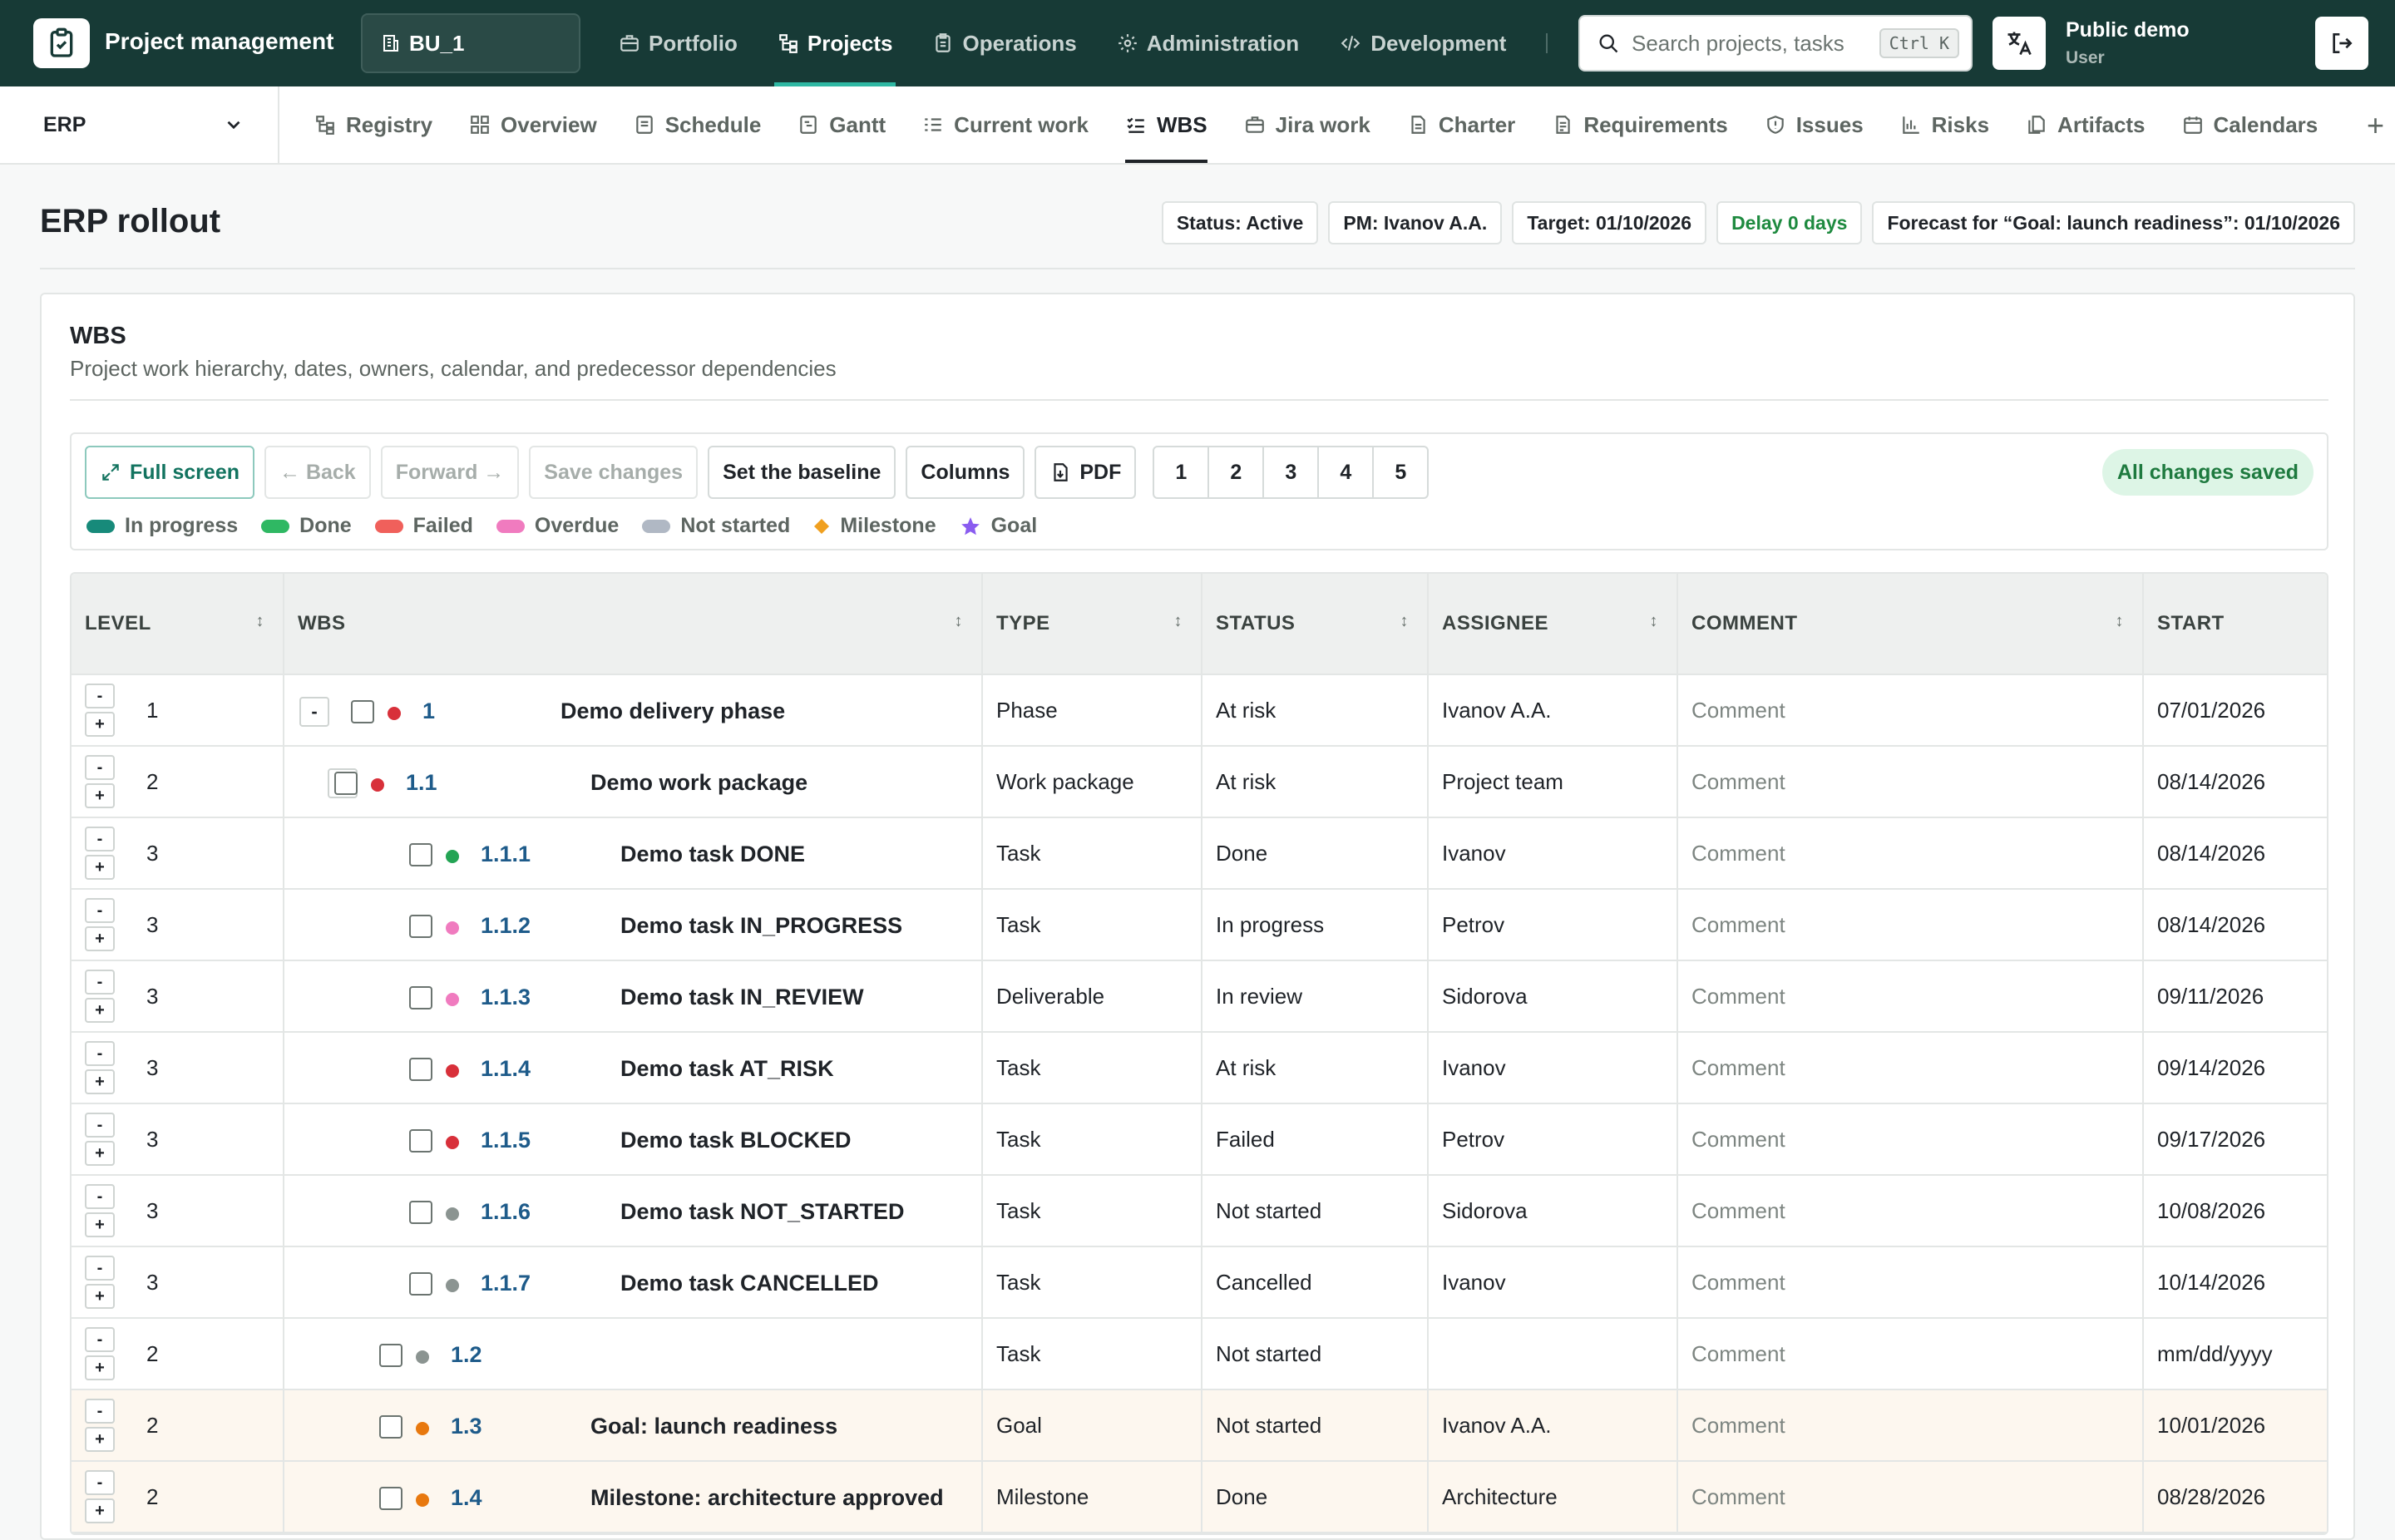  Describe the element at coordinates (1092, 996) in the screenshot. I see `type-cell: Deliverable` at that location.